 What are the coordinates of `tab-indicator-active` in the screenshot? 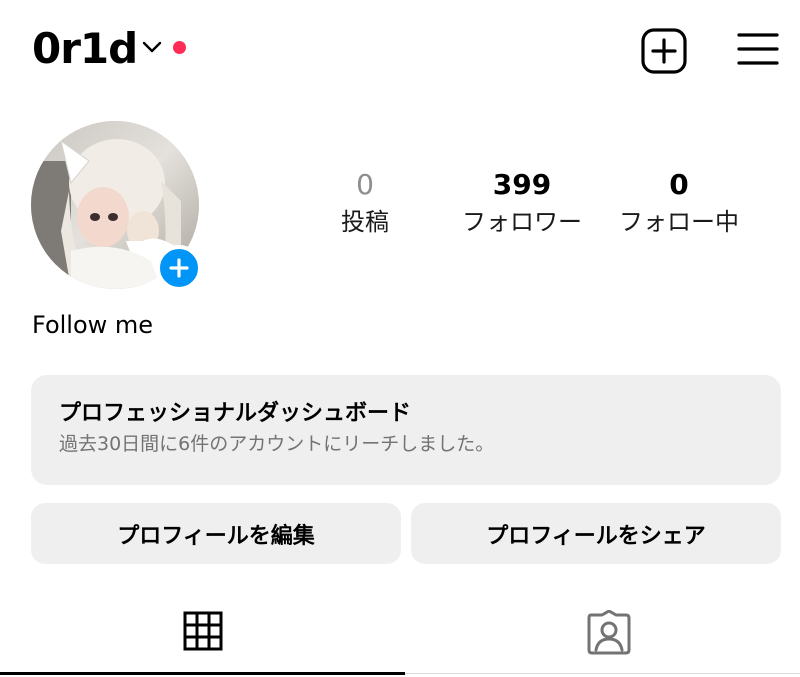 It's located at (202, 673).